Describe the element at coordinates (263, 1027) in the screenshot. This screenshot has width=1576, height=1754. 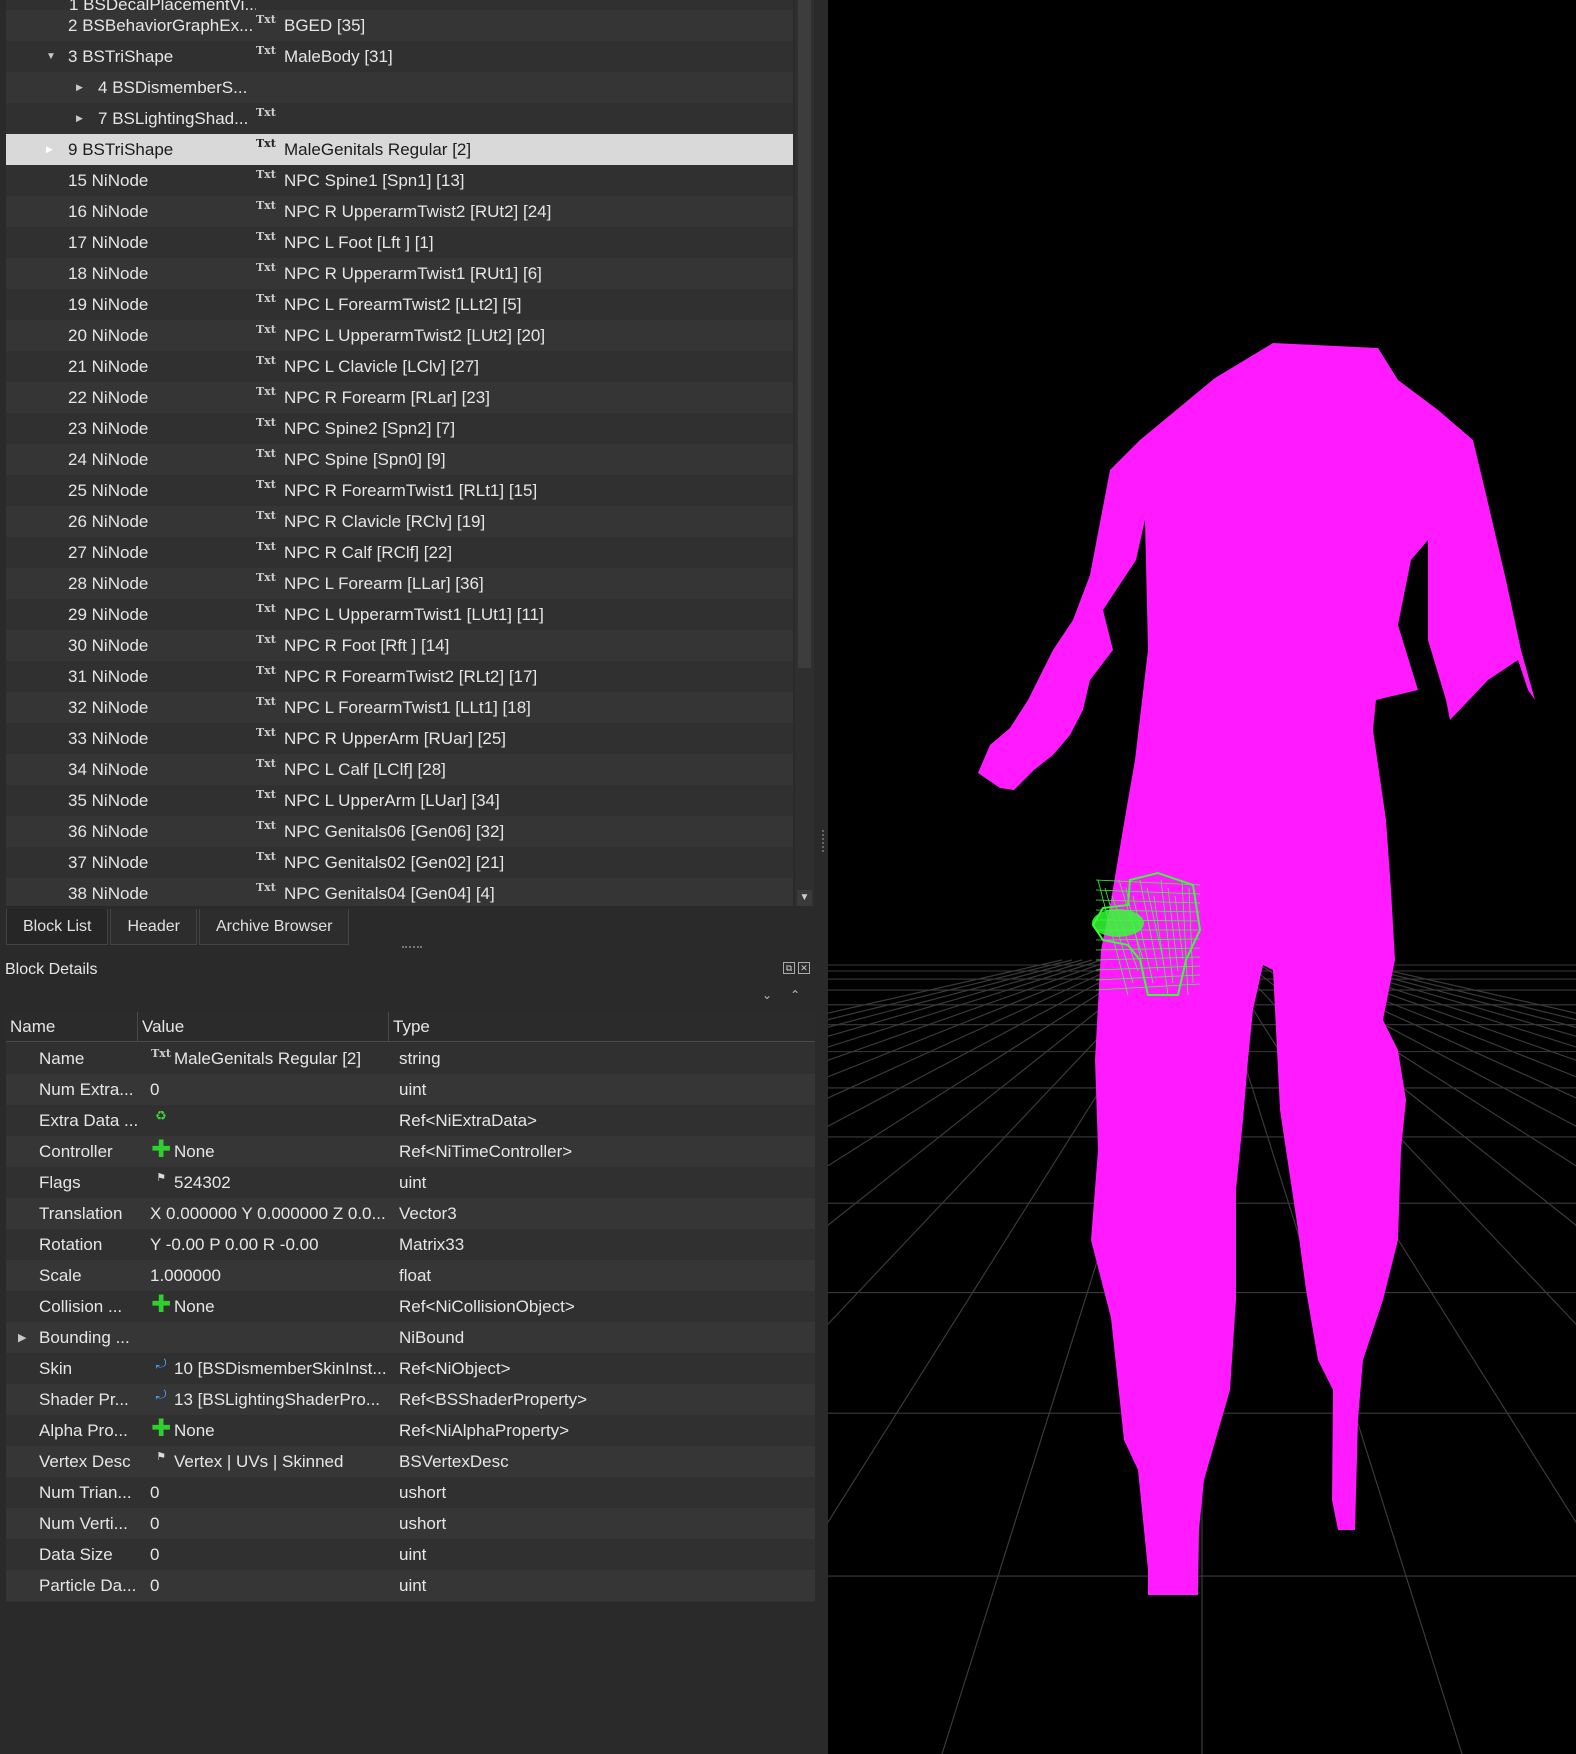
I see `column-header-value: Value` at that location.